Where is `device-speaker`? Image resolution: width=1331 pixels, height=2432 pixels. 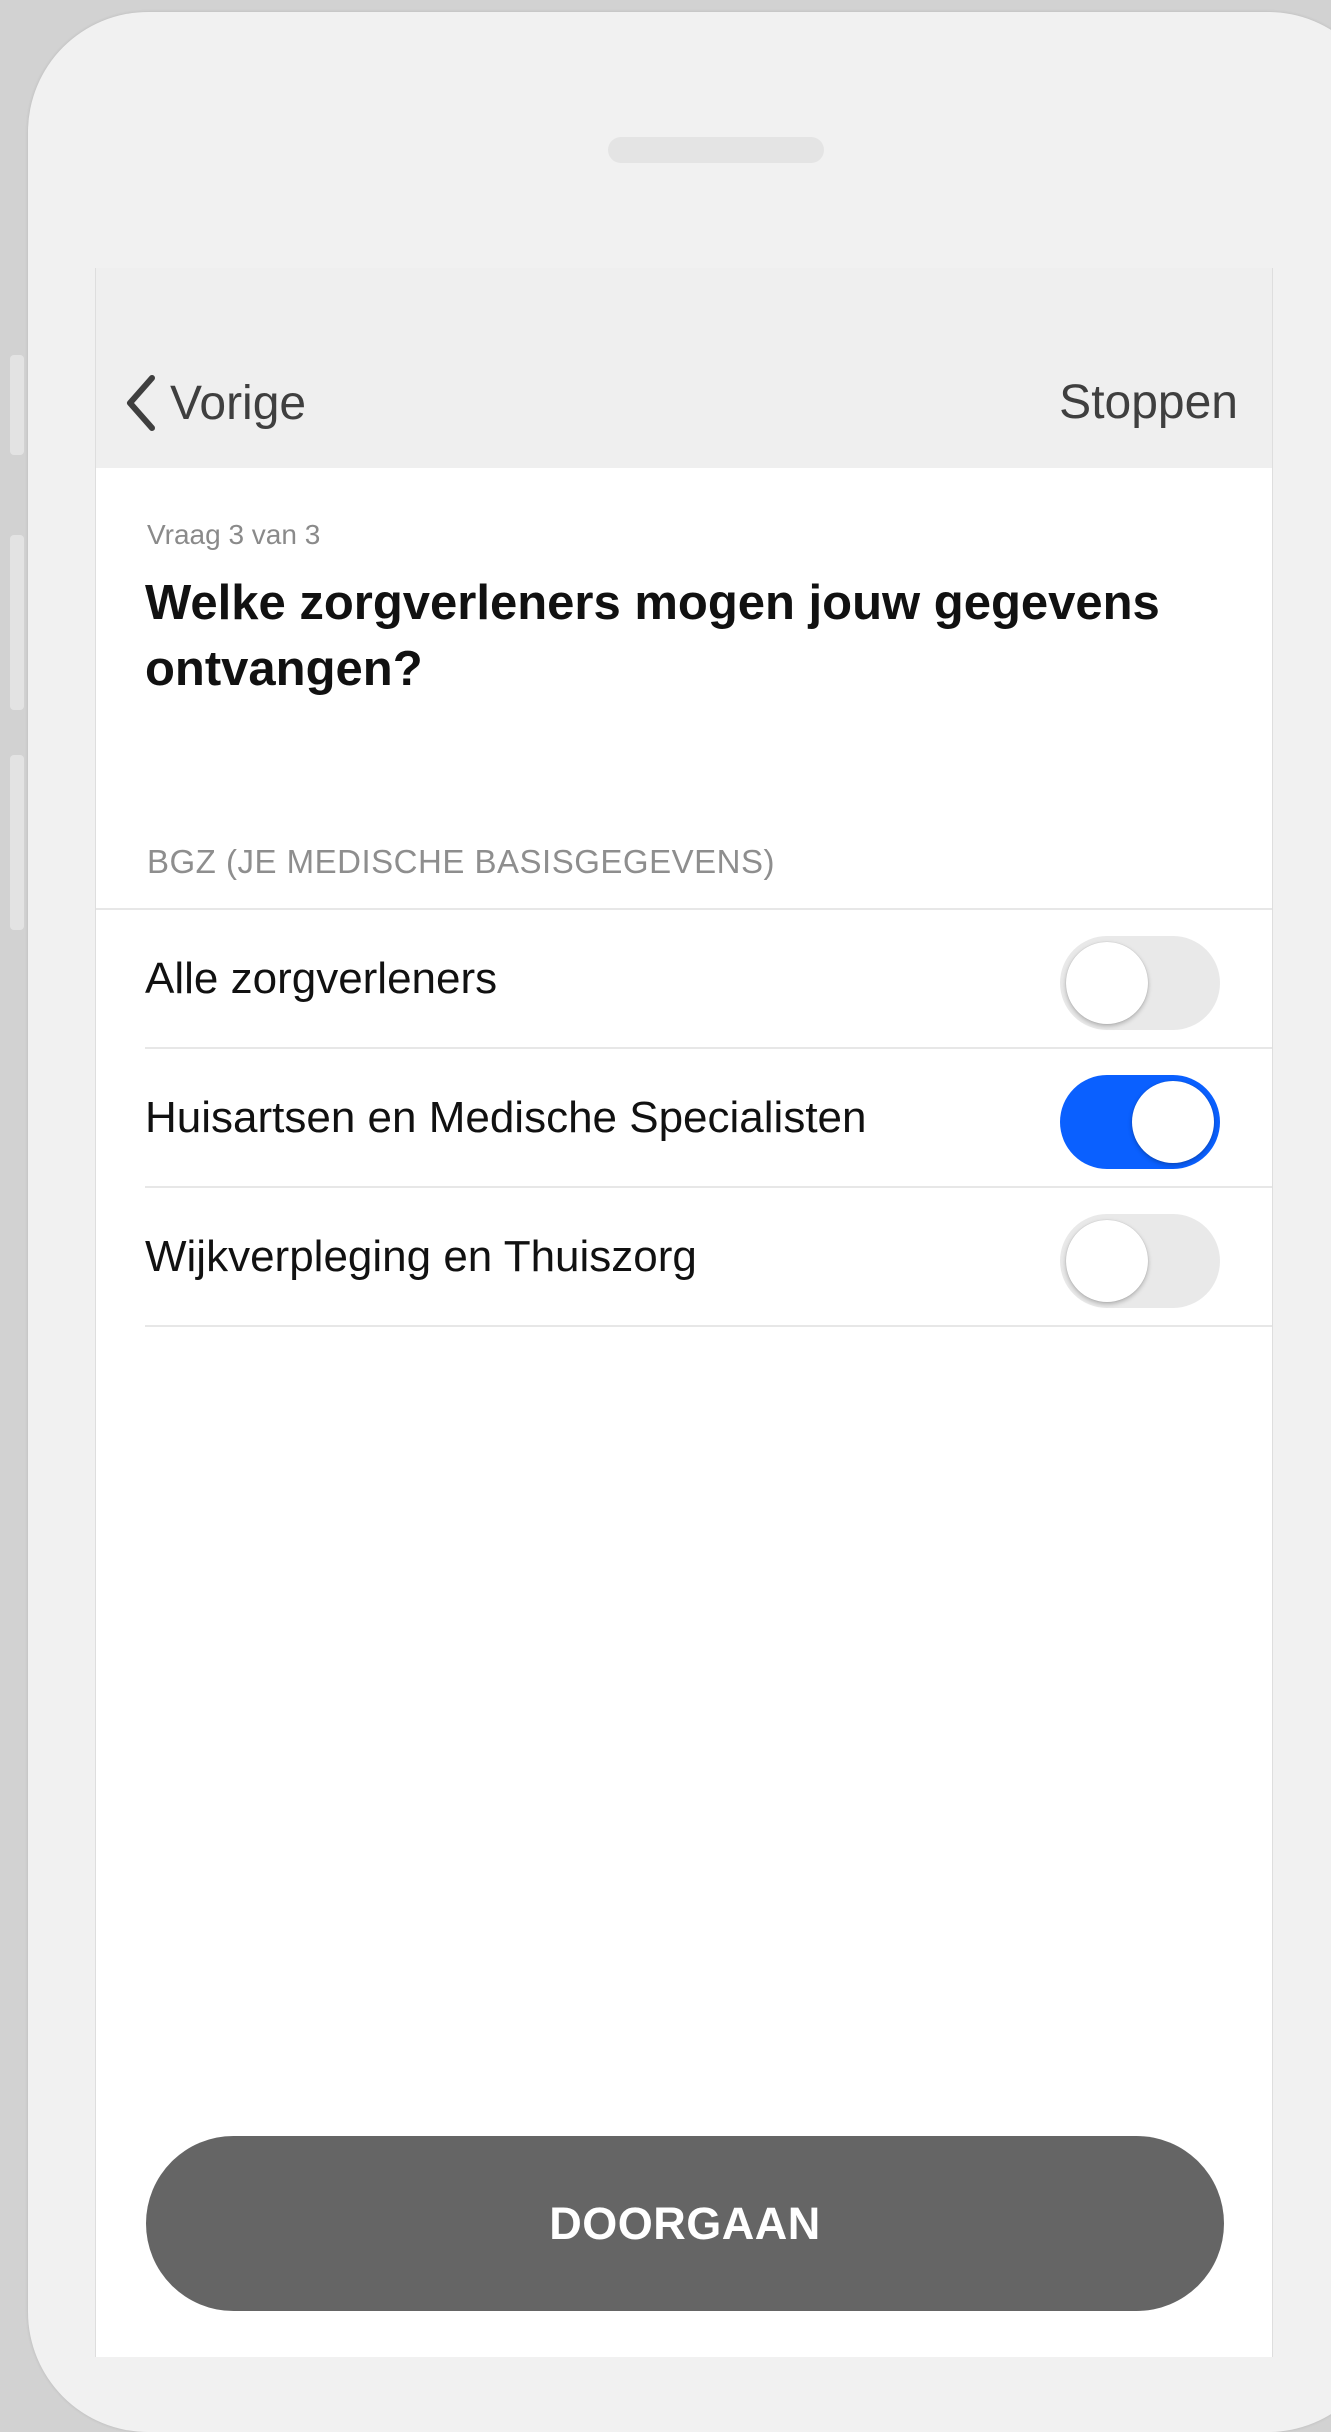 device-speaker is located at coordinates (716, 150).